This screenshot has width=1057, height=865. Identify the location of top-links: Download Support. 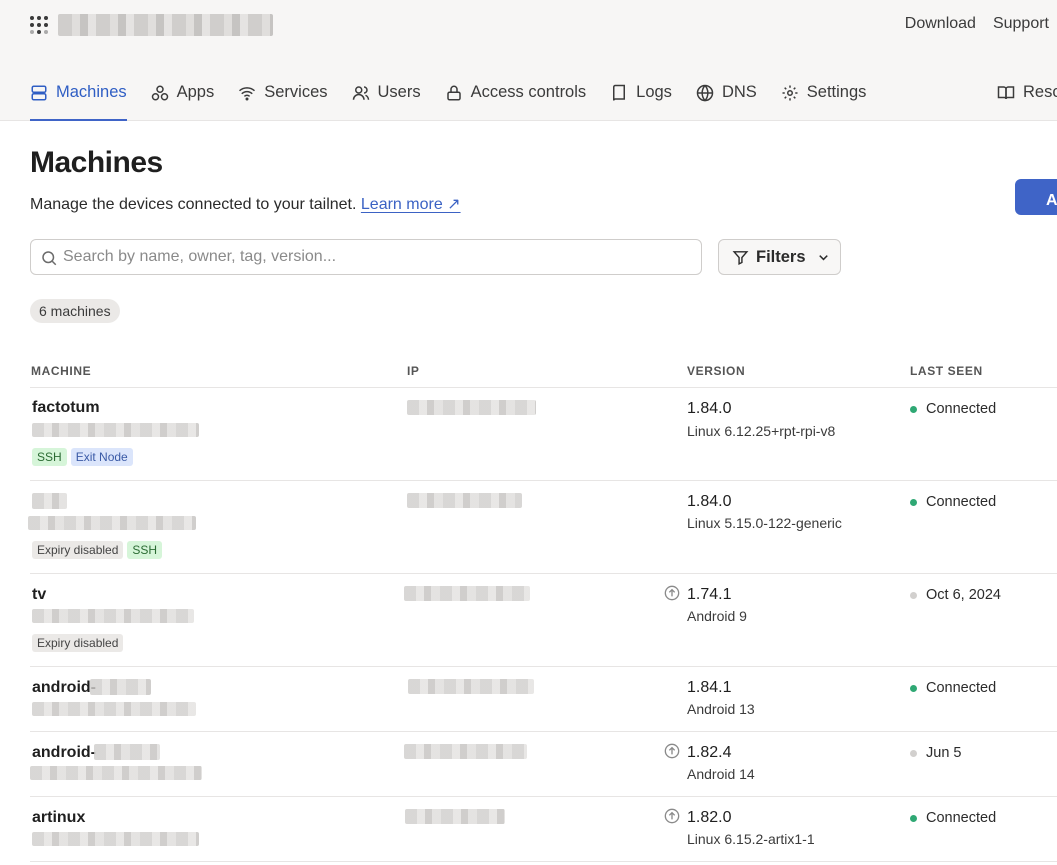
(977, 24).